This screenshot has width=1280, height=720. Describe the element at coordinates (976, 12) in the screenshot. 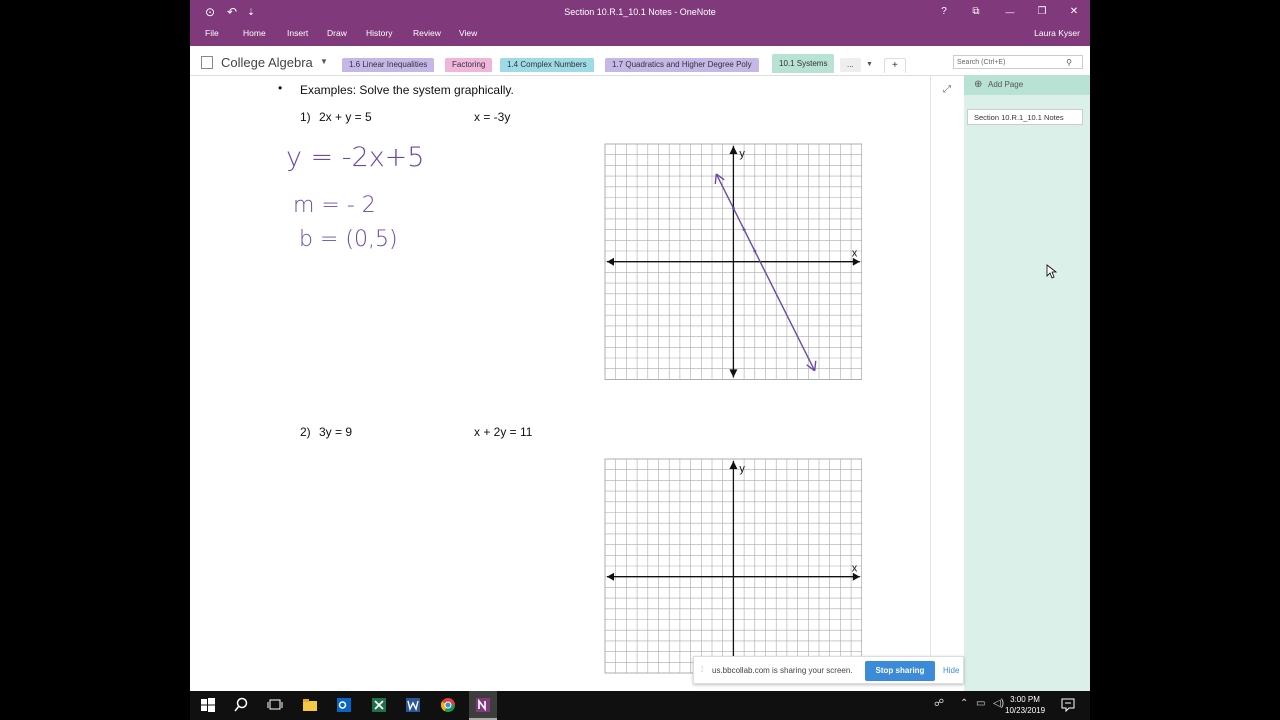

I see `ribbon-display-button: ⧉` at that location.